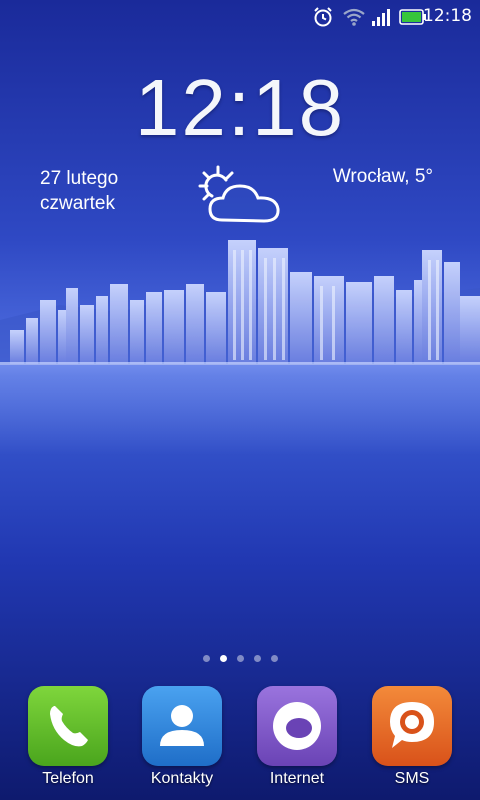 The width and height of the screenshot is (480, 800). Describe the element at coordinates (223, 658) in the screenshot. I see `page-dot-active` at that location.